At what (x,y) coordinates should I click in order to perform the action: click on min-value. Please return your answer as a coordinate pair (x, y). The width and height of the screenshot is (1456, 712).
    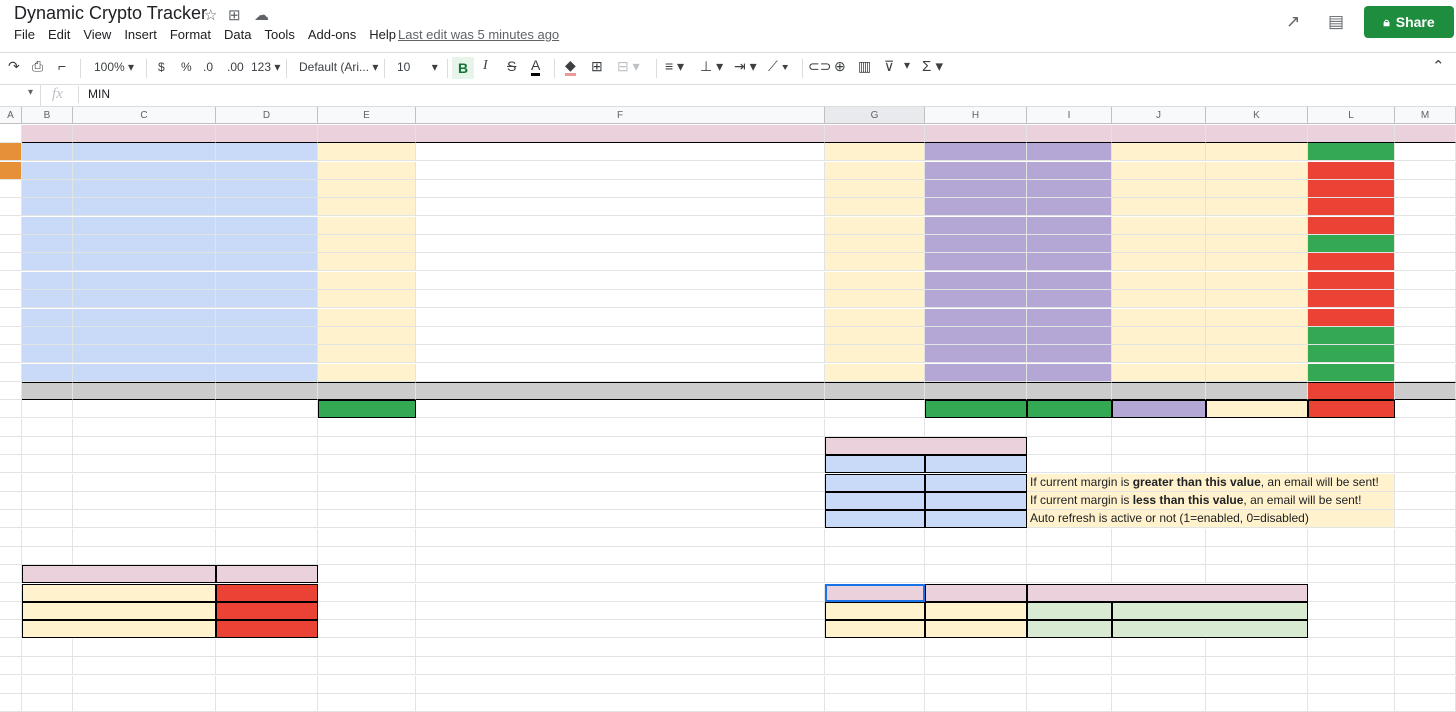
    Looking at the image, I should click on (875, 611).